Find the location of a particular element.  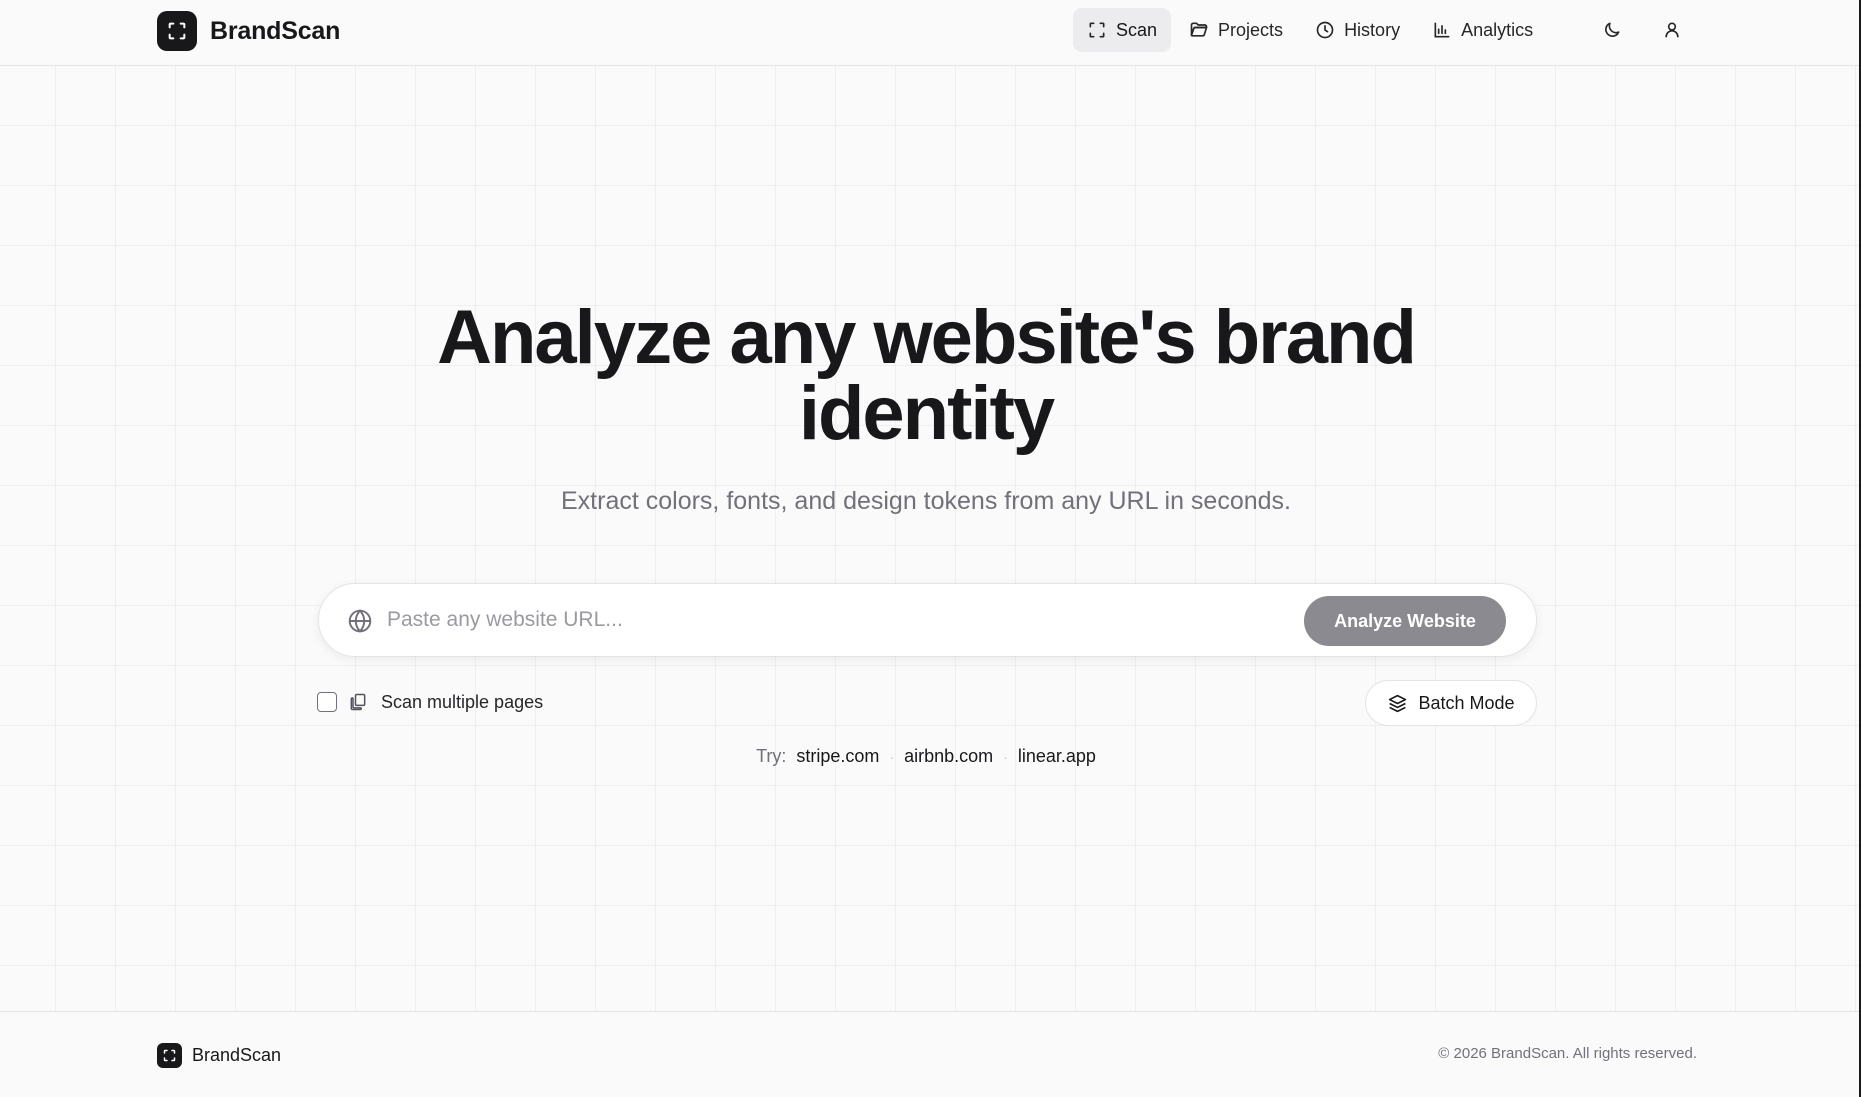

nav-item-projects: Projects is located at coordinates (1236, 30).